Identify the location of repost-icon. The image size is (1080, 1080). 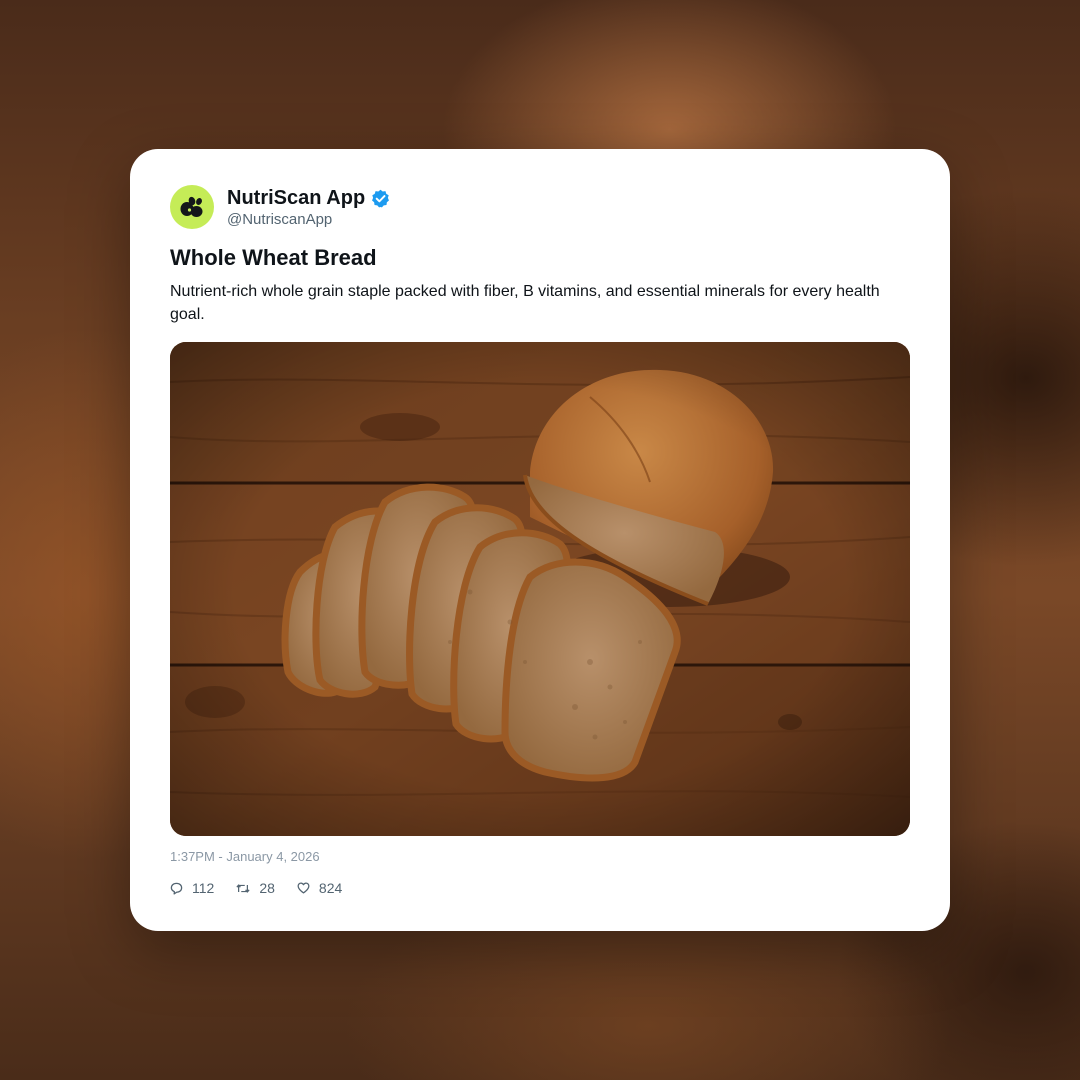
(243, 888).